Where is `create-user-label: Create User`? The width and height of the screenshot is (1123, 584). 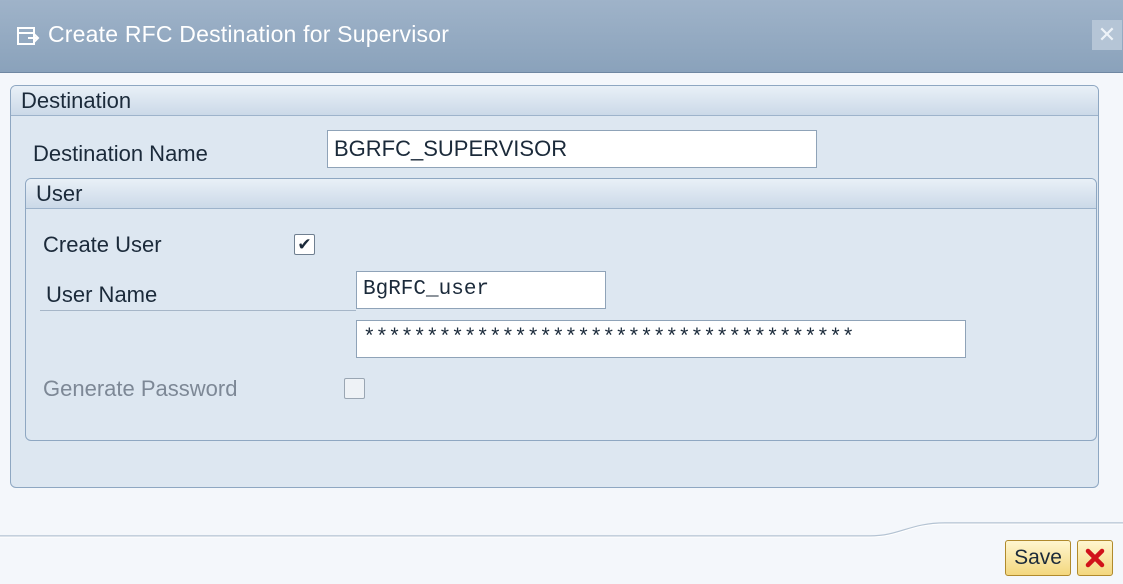
create-user-label: Create User is located at coordinates (102, 244).